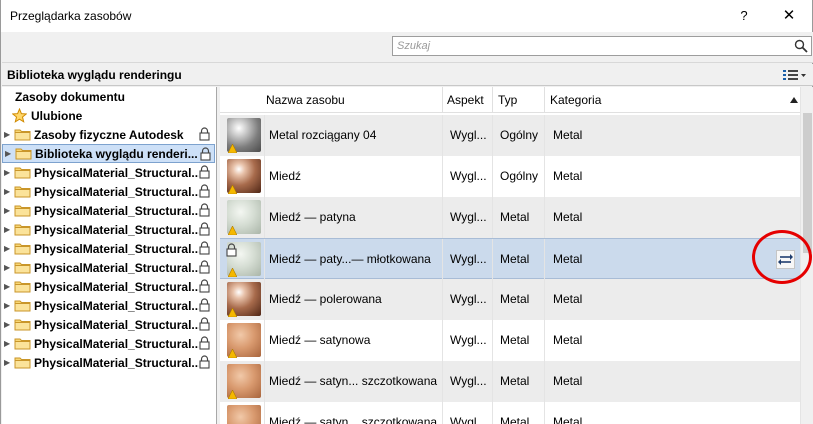  What do you see at coordinates (465, 100) in the screenshot?
I see `column-header-aspect: Aspekt` at bounding box center [465, 100].